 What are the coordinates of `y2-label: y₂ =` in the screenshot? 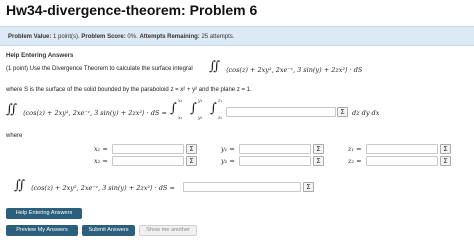 It's located at (228, 161).